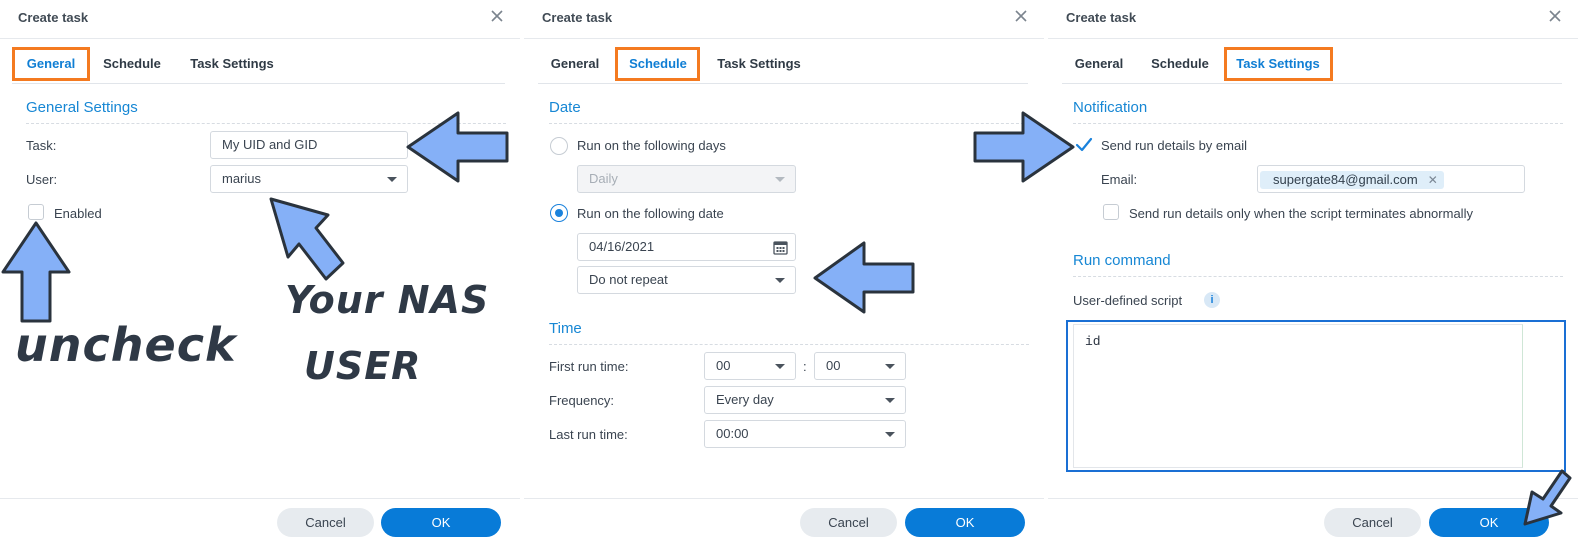  I want to click on task-name-input: My UID and GID, so click(309, 145).